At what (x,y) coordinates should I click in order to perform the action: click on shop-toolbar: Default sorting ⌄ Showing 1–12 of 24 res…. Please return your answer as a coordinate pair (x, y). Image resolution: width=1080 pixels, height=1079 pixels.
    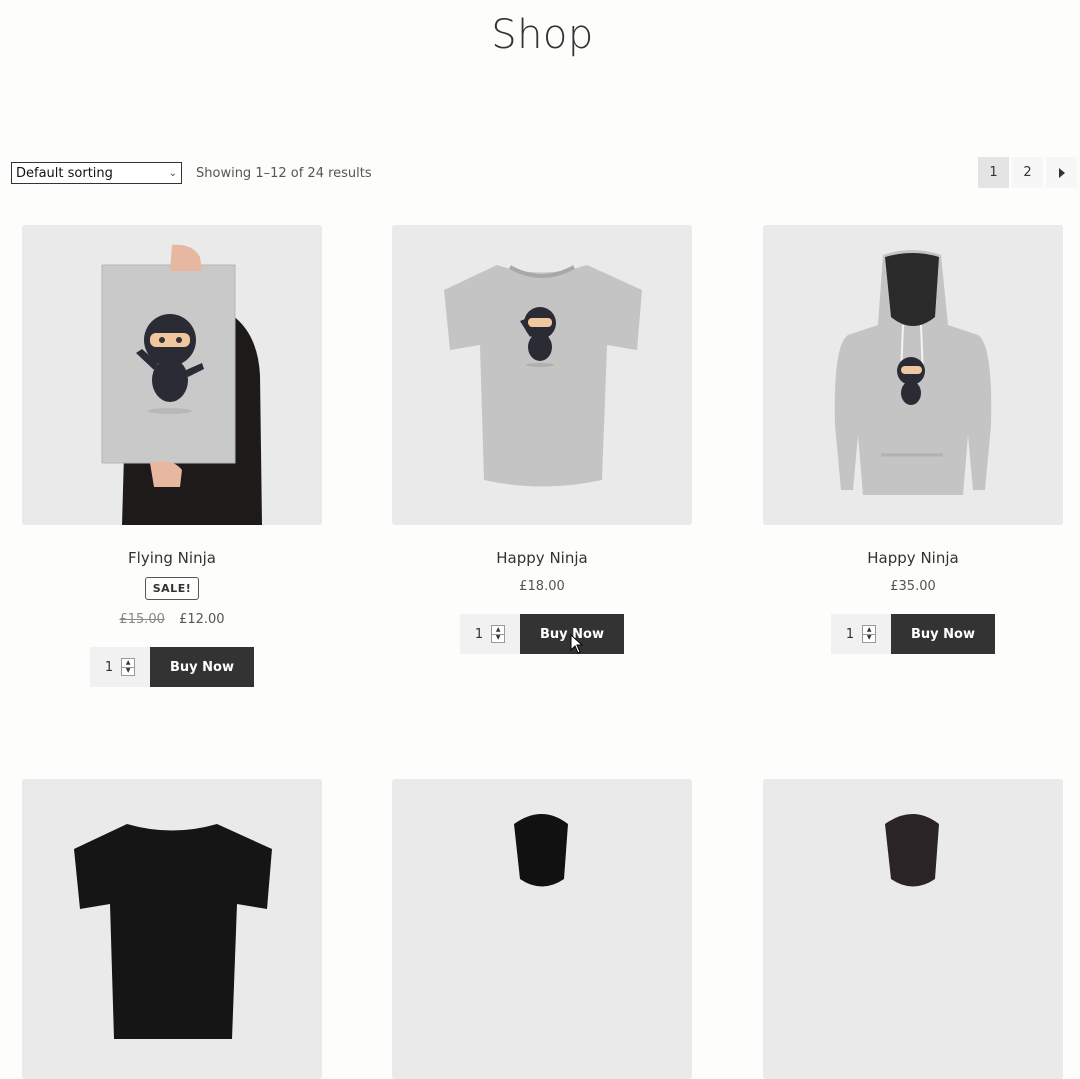
    Looking at the image, I should click on (191, 173).